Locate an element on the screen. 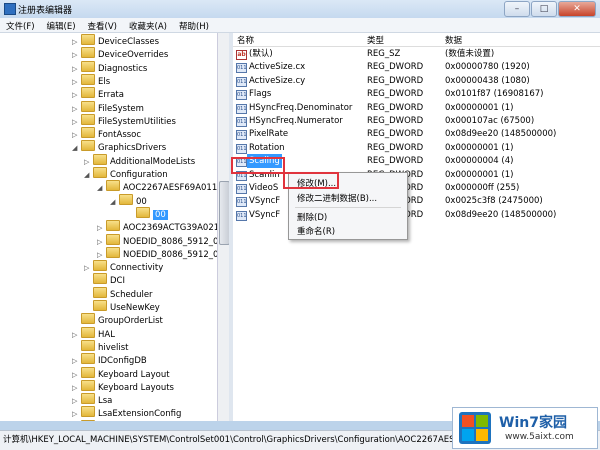 The width and height of the screenshot is (600, 450). tree-node-label: NOEDID_8086_5912_0000 is located at coordinates (170, 241).